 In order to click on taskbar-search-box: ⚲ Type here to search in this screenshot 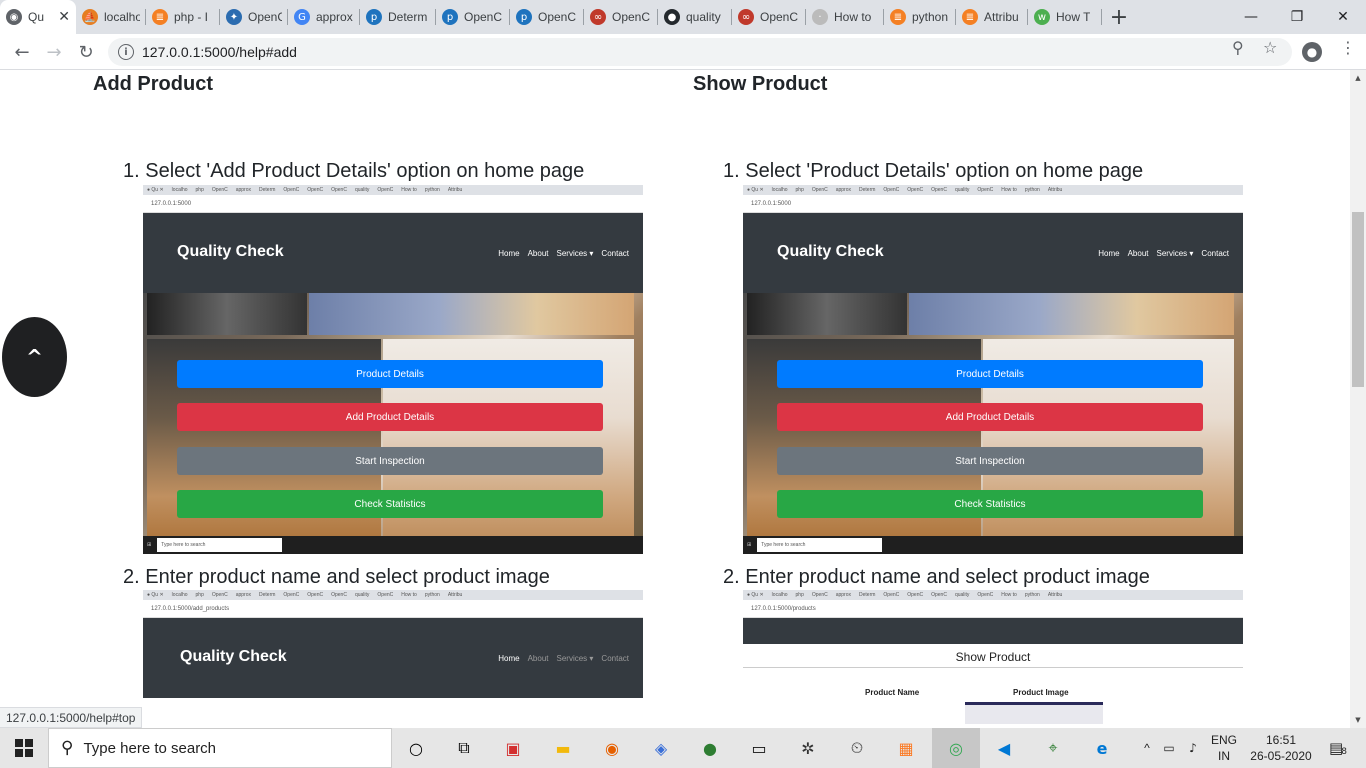, I will do `click(220, 748)`.